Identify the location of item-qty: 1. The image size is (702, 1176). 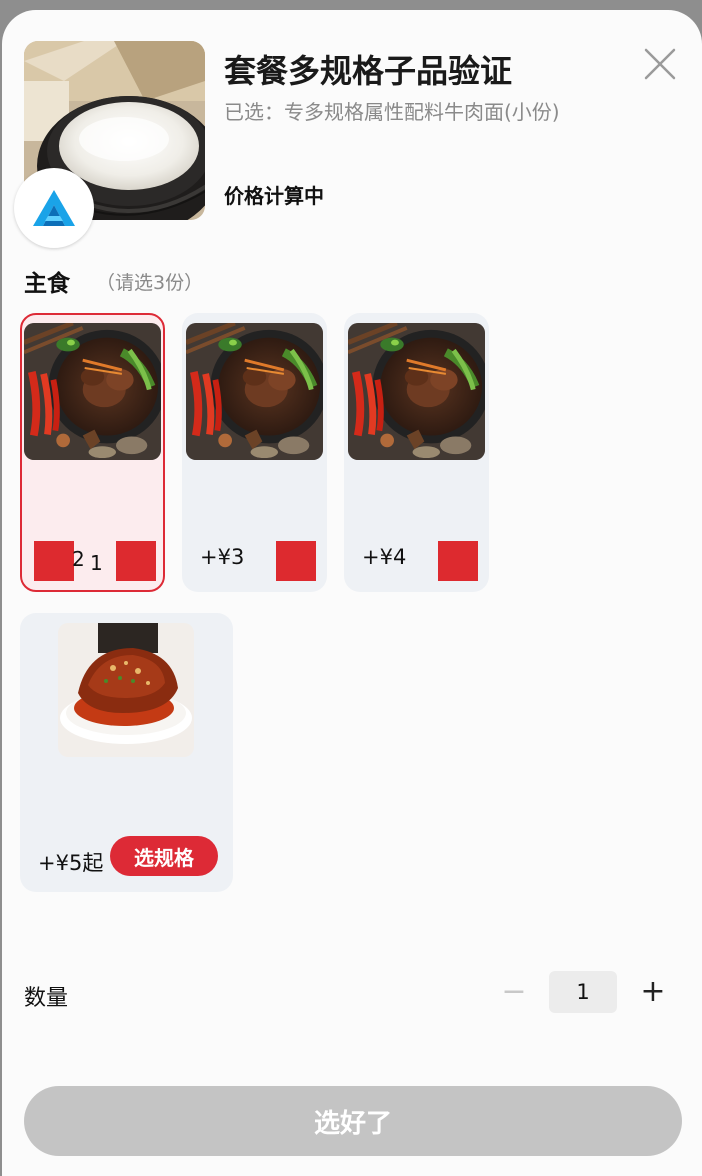
(96, 563).